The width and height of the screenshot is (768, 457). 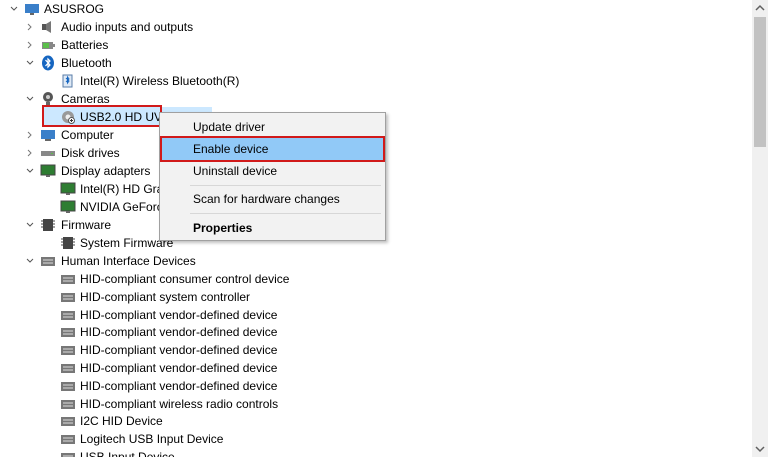 I want to click on scrollbar-thumb, so click(x=760, y=82).